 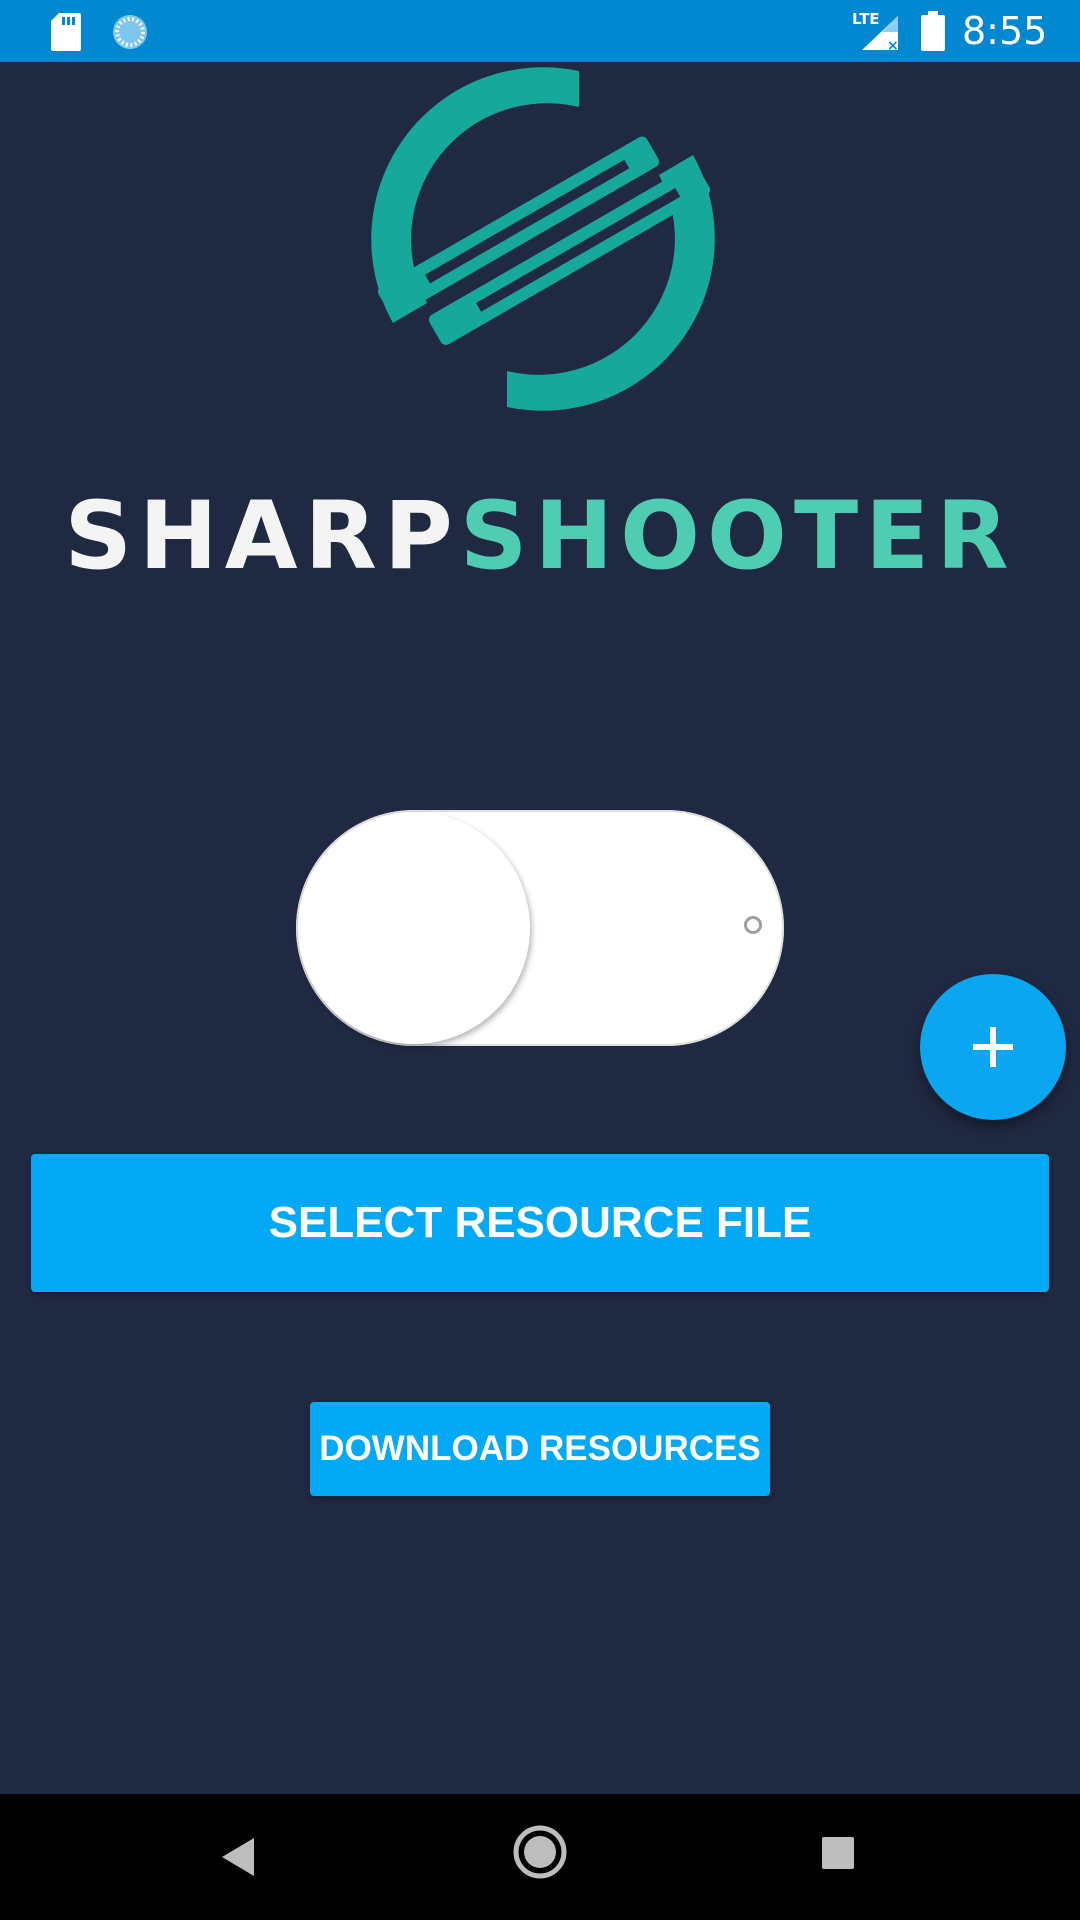 What do you see at coordinates (753, 925) in the screenshot?
I see `toggle-off-indicator-icon` at bounding box center [753, 925].